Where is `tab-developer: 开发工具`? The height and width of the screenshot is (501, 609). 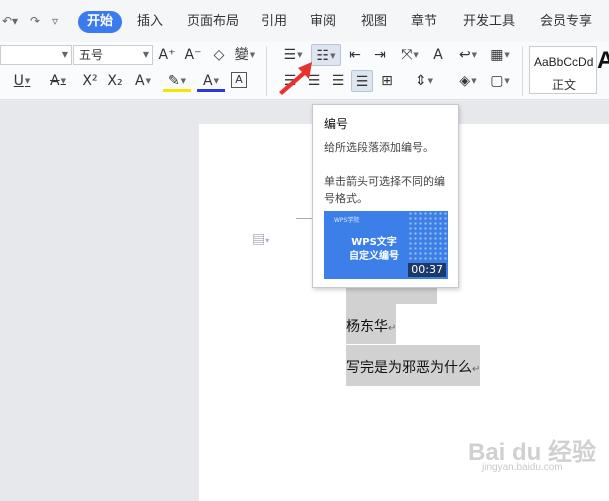 tab-developer: 开发工具 is located at coordinates (489, 22).